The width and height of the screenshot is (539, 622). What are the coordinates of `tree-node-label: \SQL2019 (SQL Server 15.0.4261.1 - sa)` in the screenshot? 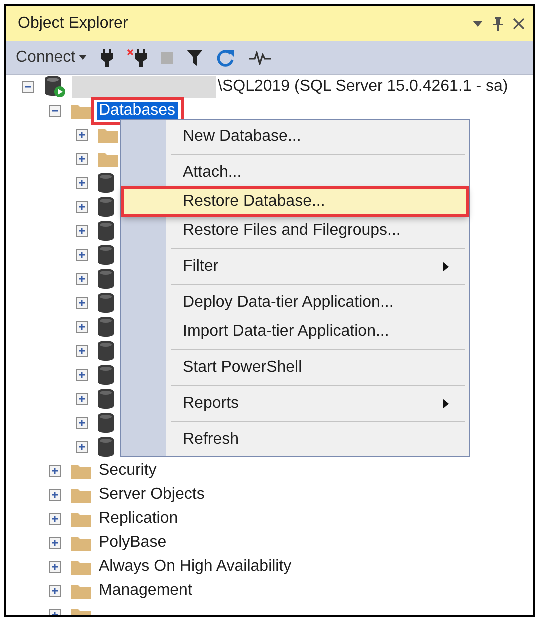 It's located at (363, 87).